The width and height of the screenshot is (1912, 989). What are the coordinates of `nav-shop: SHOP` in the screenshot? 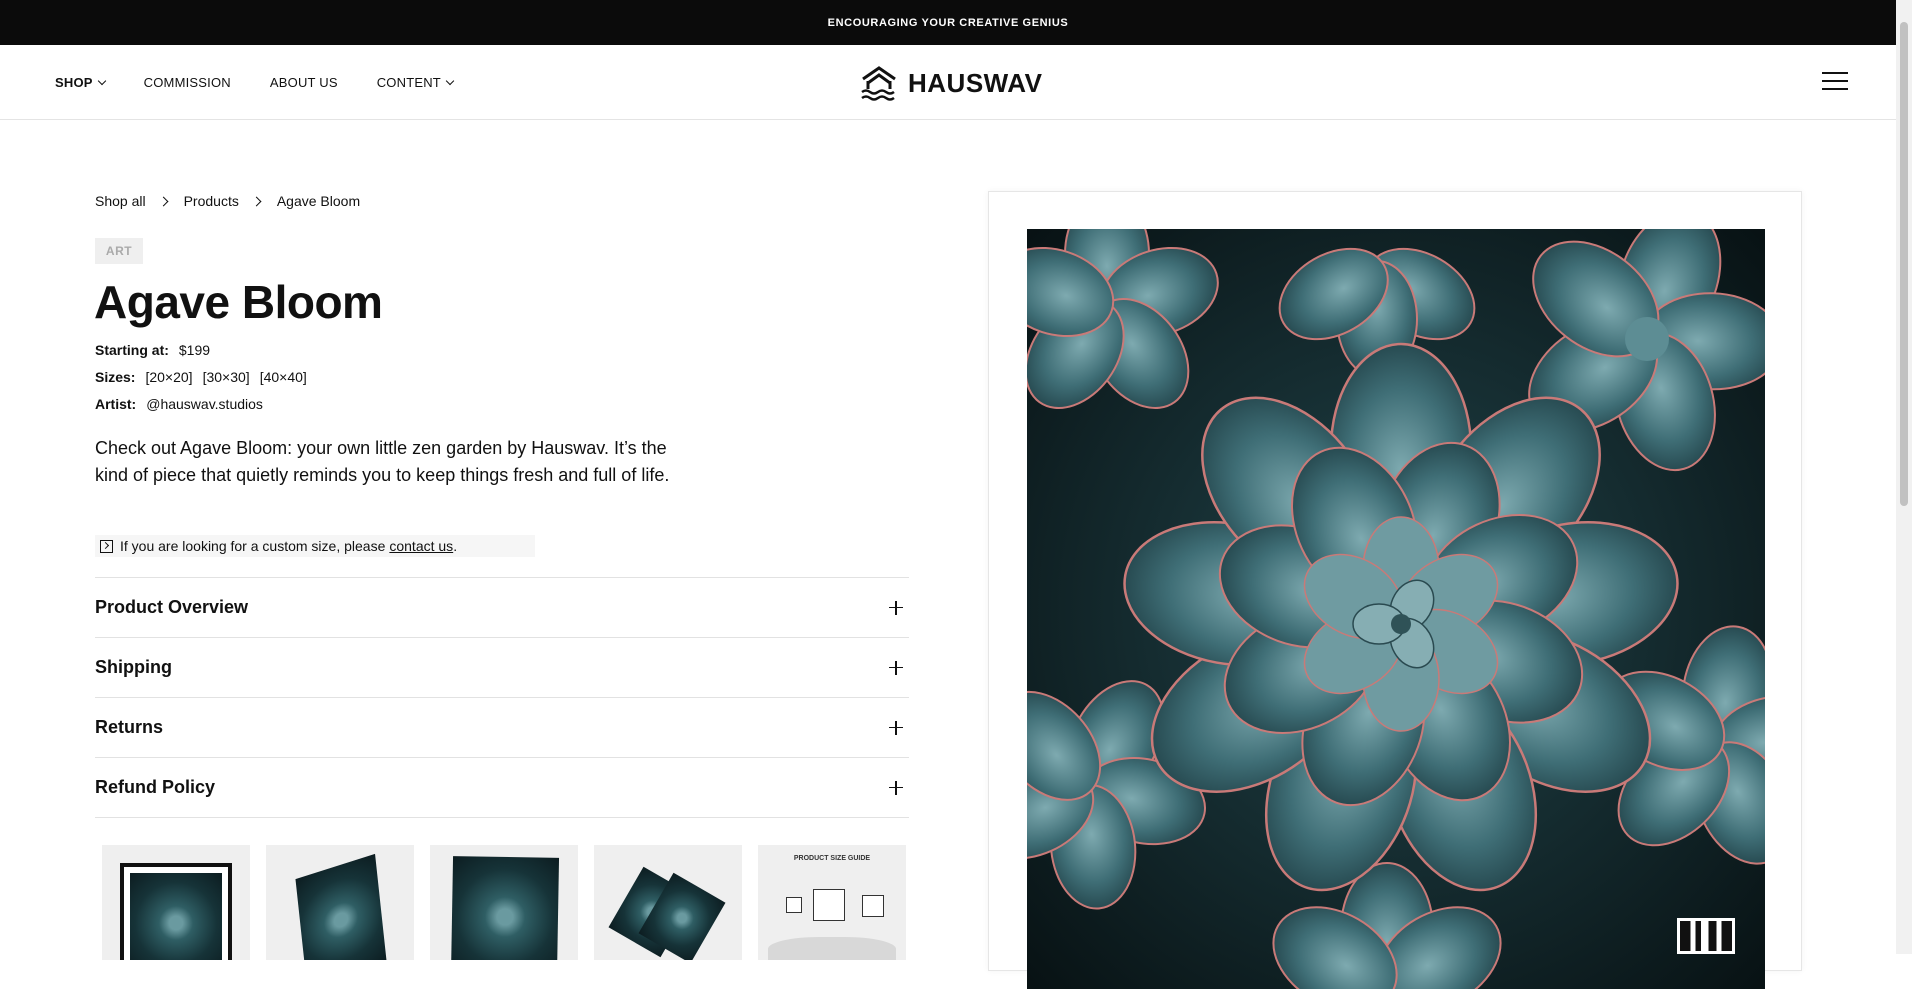 It's located at (80, 82).